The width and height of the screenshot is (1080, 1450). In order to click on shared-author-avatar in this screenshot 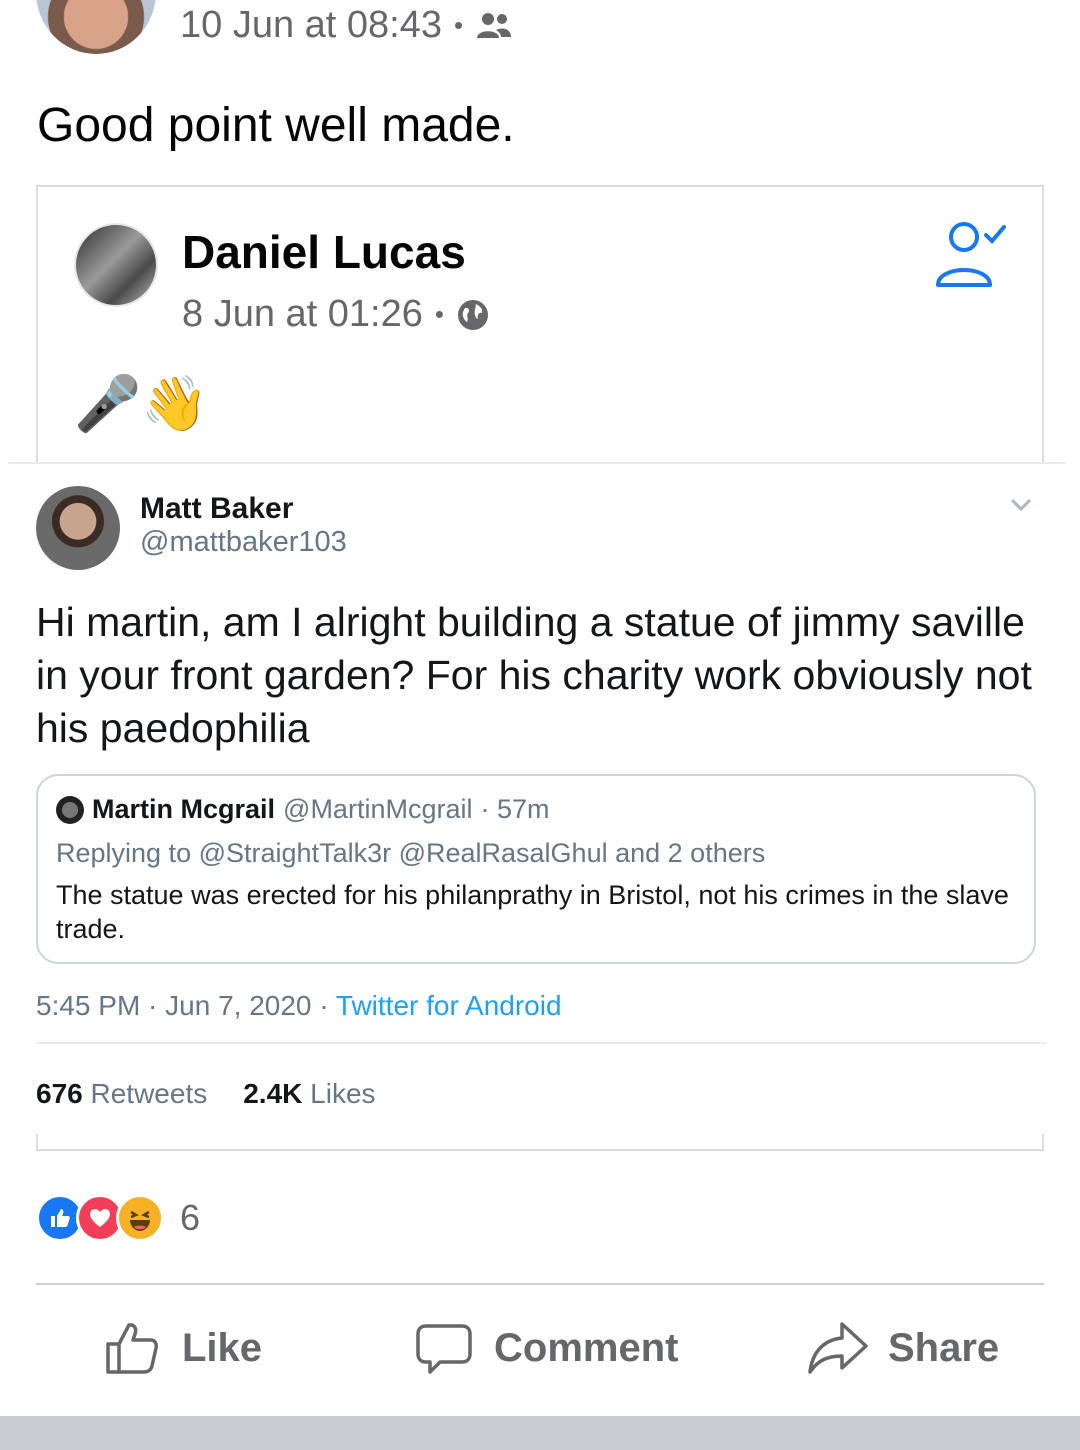, I will do `click(116, 265)`.